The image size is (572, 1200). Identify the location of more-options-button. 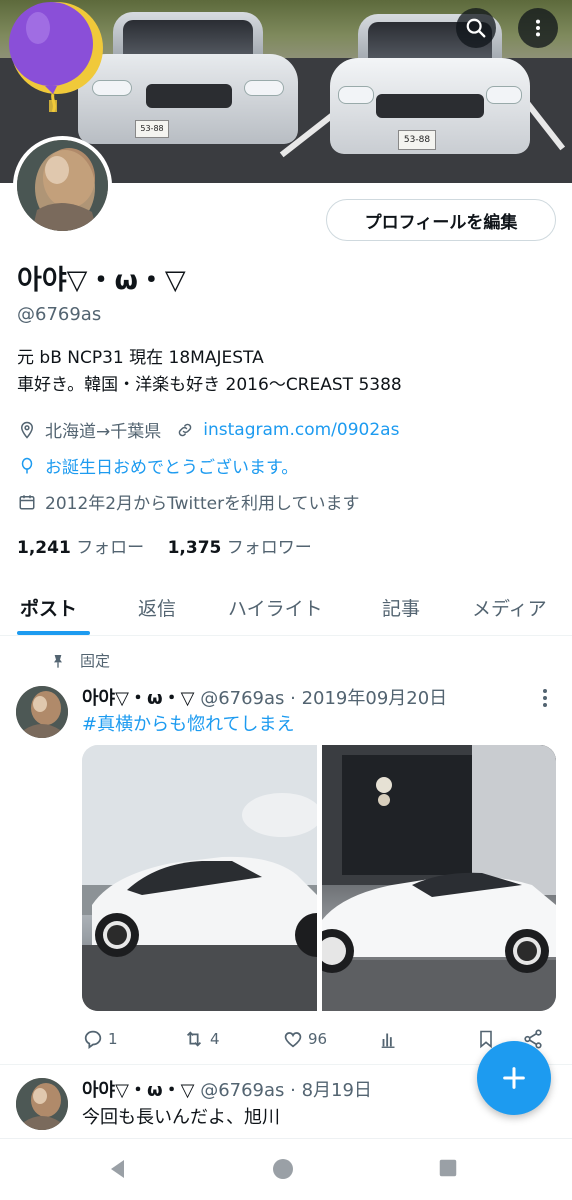
(538, 28).